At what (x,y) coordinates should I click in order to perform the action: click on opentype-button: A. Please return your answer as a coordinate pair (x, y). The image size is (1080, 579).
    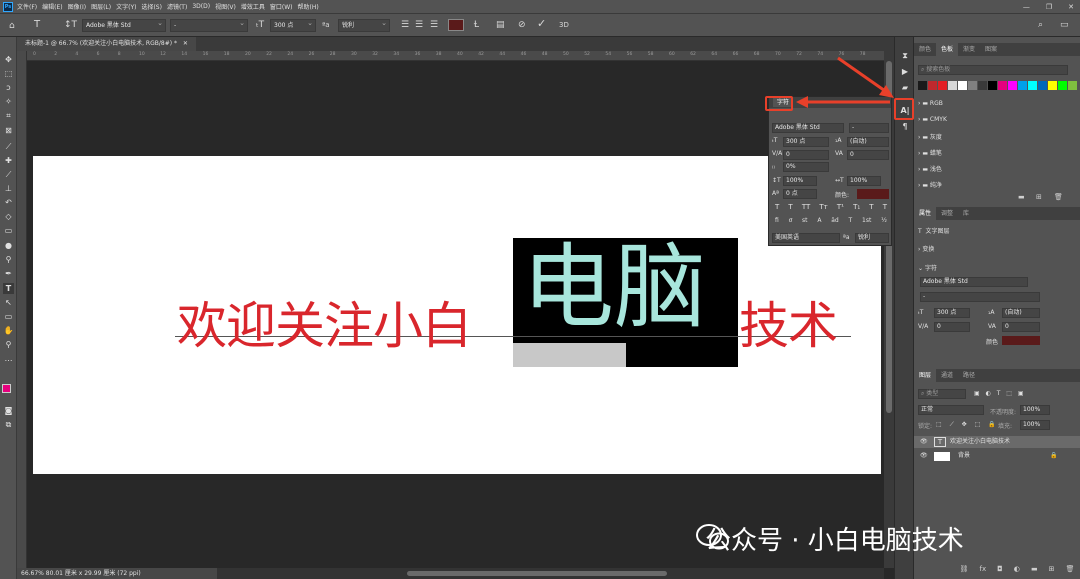
    Looking at the image, I should click on (819, 222).